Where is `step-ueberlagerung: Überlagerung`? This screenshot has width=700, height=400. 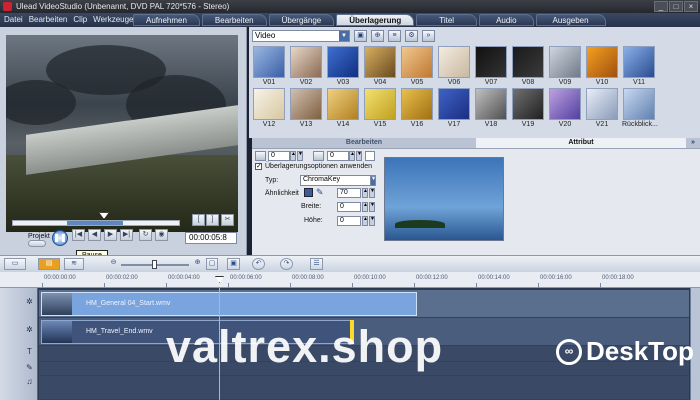 step-ueberlagerung: Überlagerung is located at coordinates (375, 20).